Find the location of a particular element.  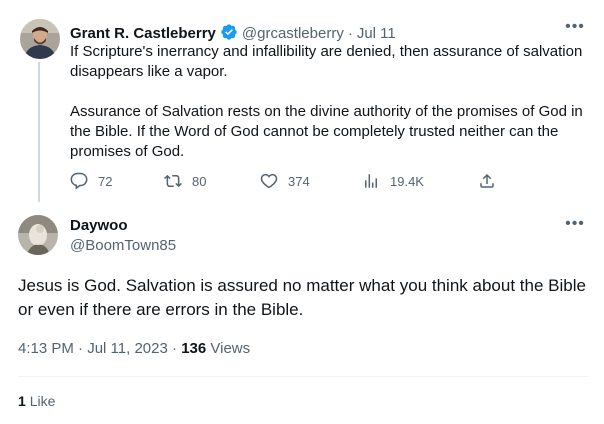

verified-badge-icon is located at coordinates (229, 32).